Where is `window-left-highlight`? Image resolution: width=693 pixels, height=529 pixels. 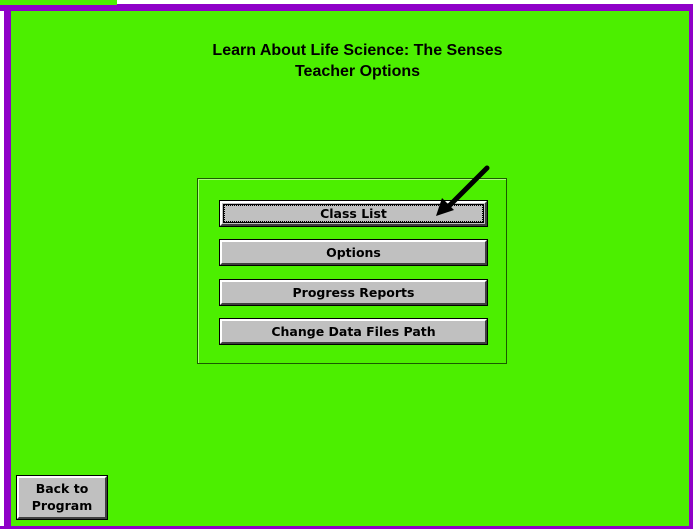
window-left-highlight is located at coordinates (2, 270).